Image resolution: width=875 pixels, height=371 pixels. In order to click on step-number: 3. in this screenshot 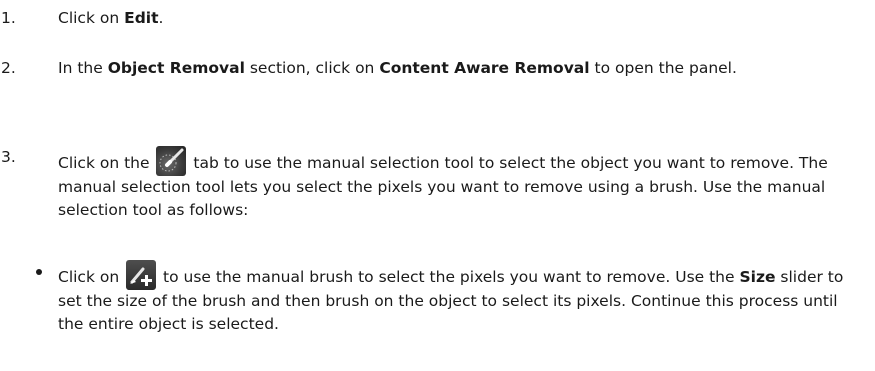, I will do `click(8, 157)`.